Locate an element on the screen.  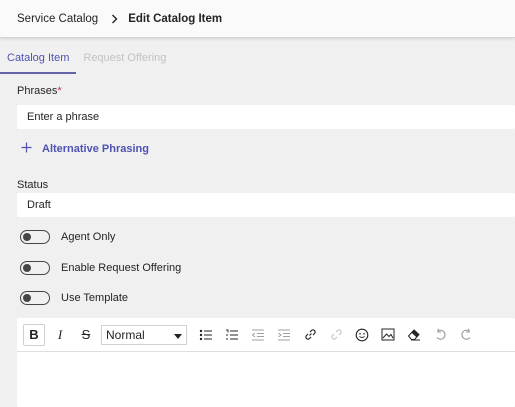
emoji-icon is located at coordinates (362, 335).